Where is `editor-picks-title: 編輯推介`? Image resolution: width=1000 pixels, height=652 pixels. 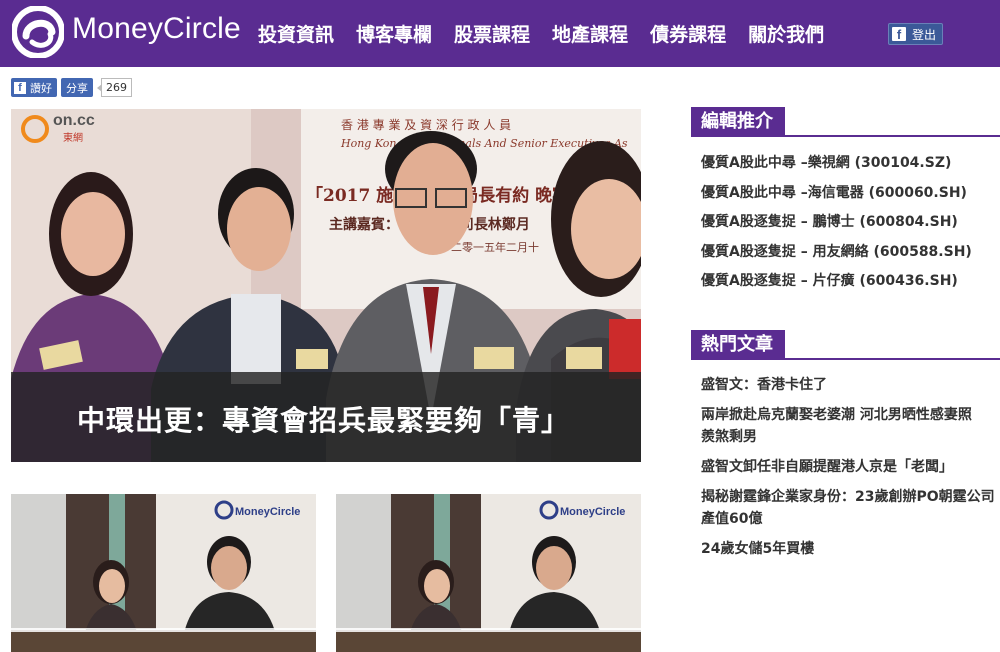
editor-picks-title: 編輯推介 is located at coordinates (738, 122).